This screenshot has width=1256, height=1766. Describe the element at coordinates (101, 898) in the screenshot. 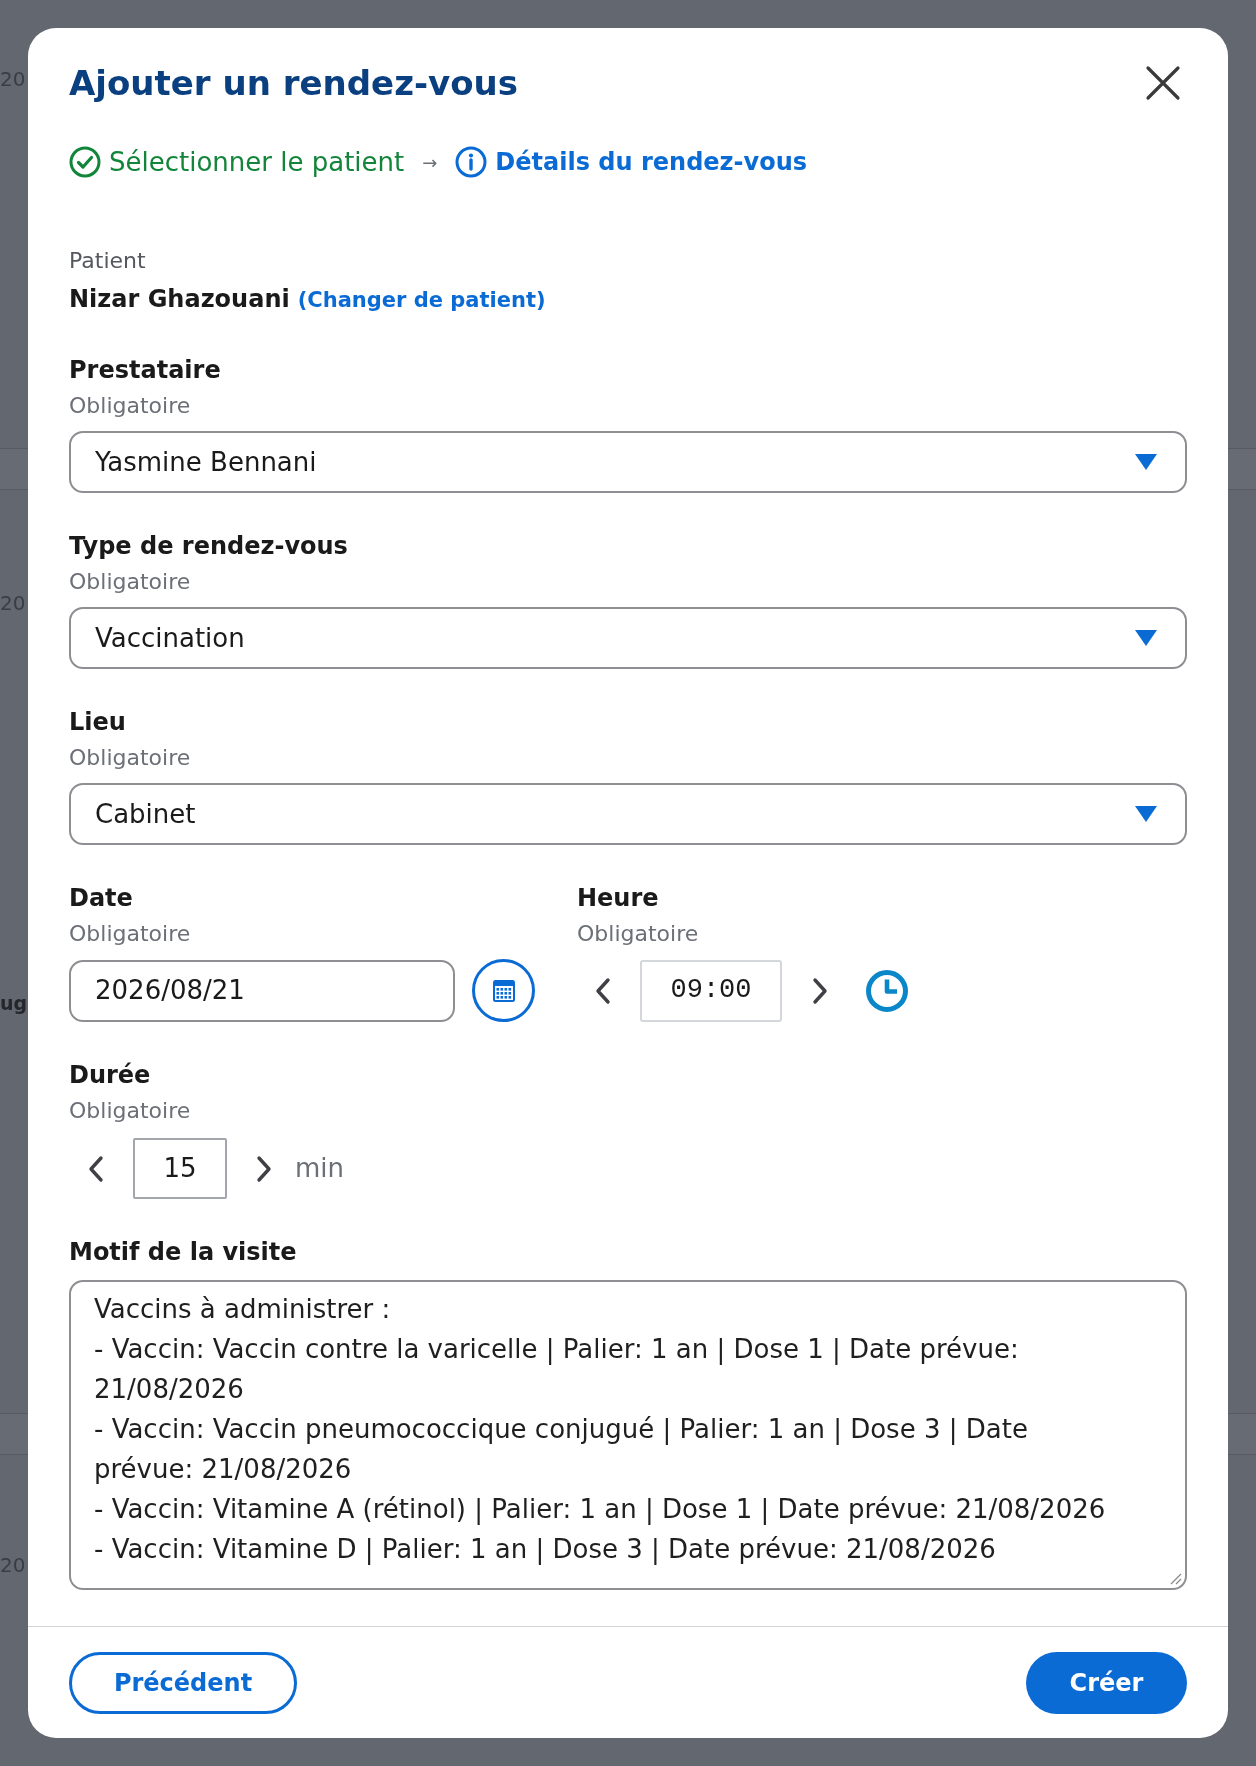

I see `field-label: Date` at that location.